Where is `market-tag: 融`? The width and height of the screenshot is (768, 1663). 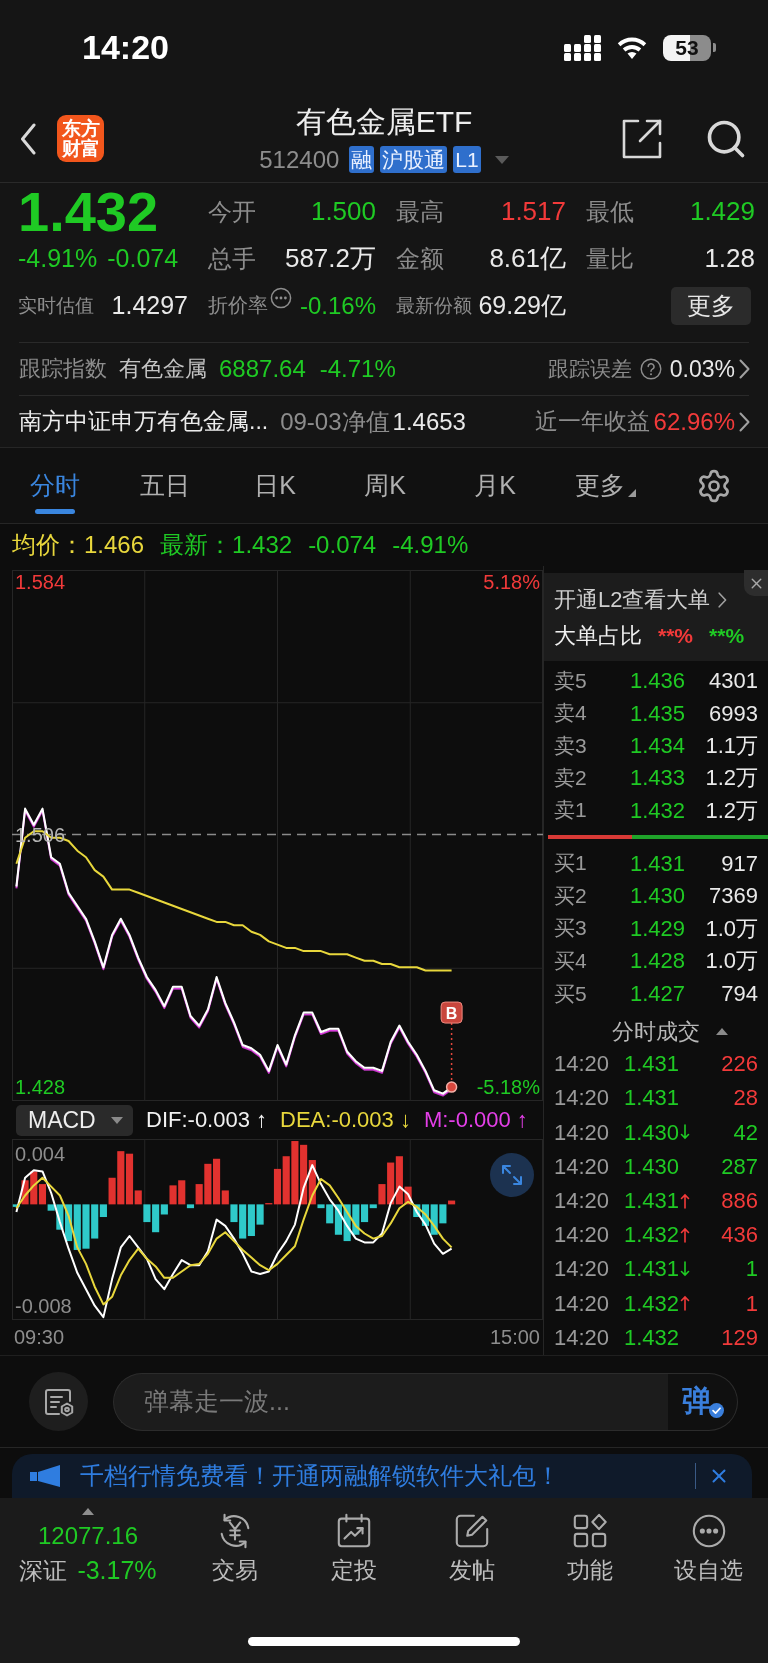 market-tag: 融 is located at coordinates (362, 159).